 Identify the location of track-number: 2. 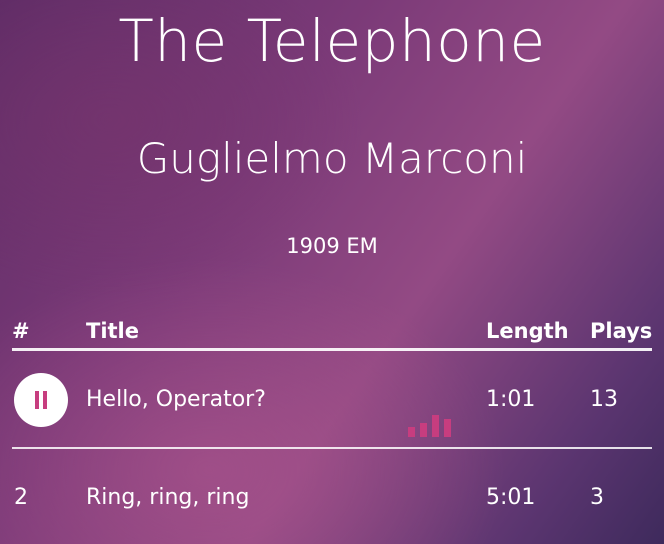
(21, 497).